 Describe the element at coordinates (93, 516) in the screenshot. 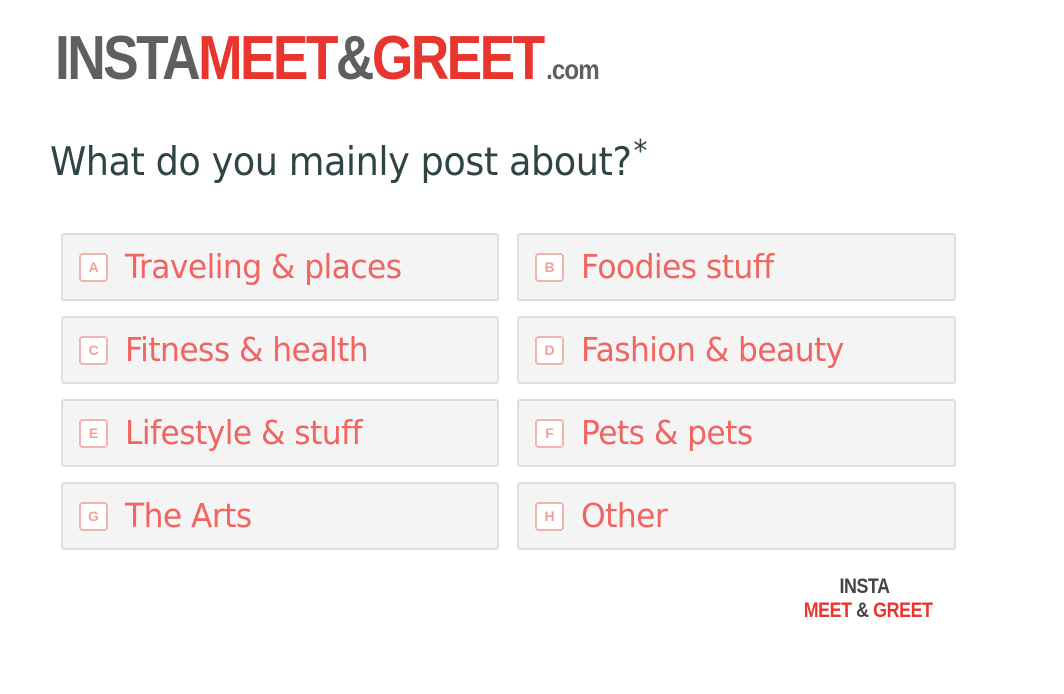

I see `choice-key-badge: G` at that location.